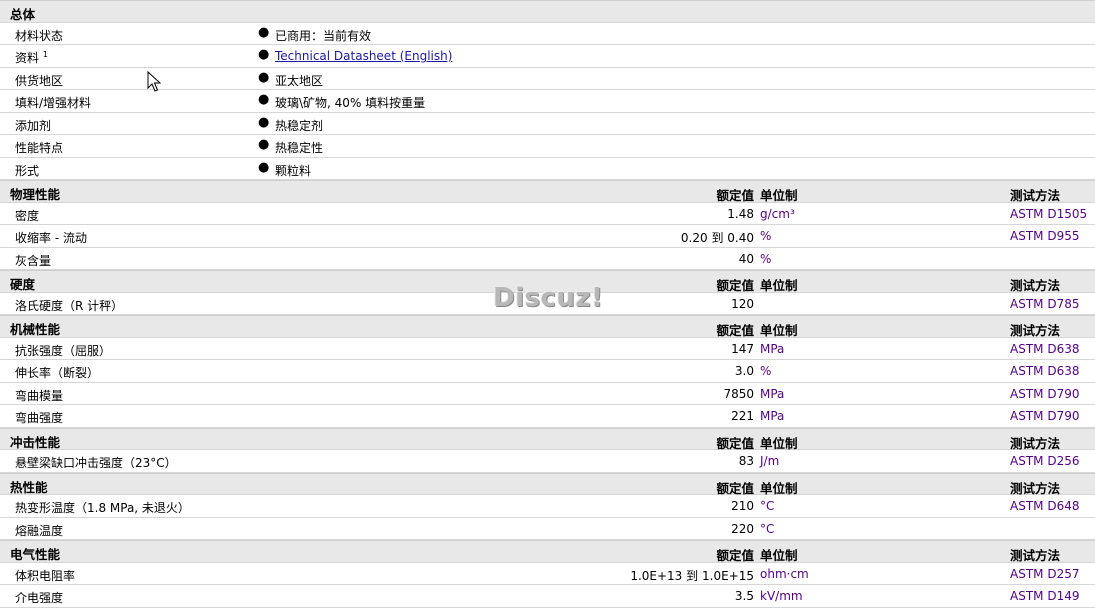 The height and width of the screenshot is (608, 1095). What do you see at coordinates (39, 530) in the screenshot?
I see `property-label: 熔融温度` at bounding box center [39, 530].